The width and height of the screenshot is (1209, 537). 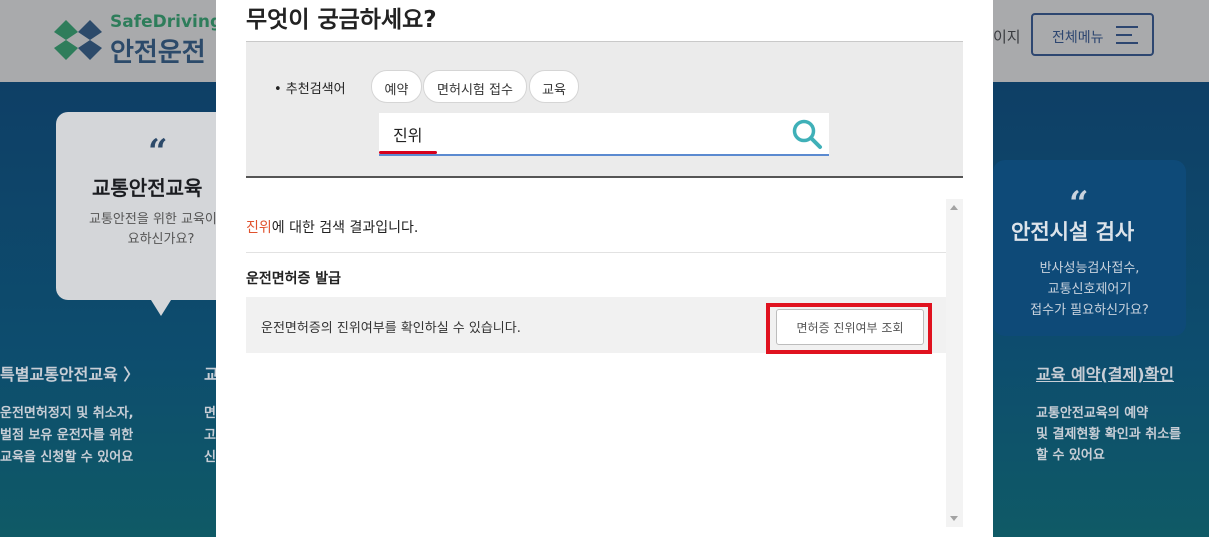 What do you see at coordinates (294, 279) in the screenshot?
I see `section-title: 운전면허증 발급` at bounding box center [294, 279].